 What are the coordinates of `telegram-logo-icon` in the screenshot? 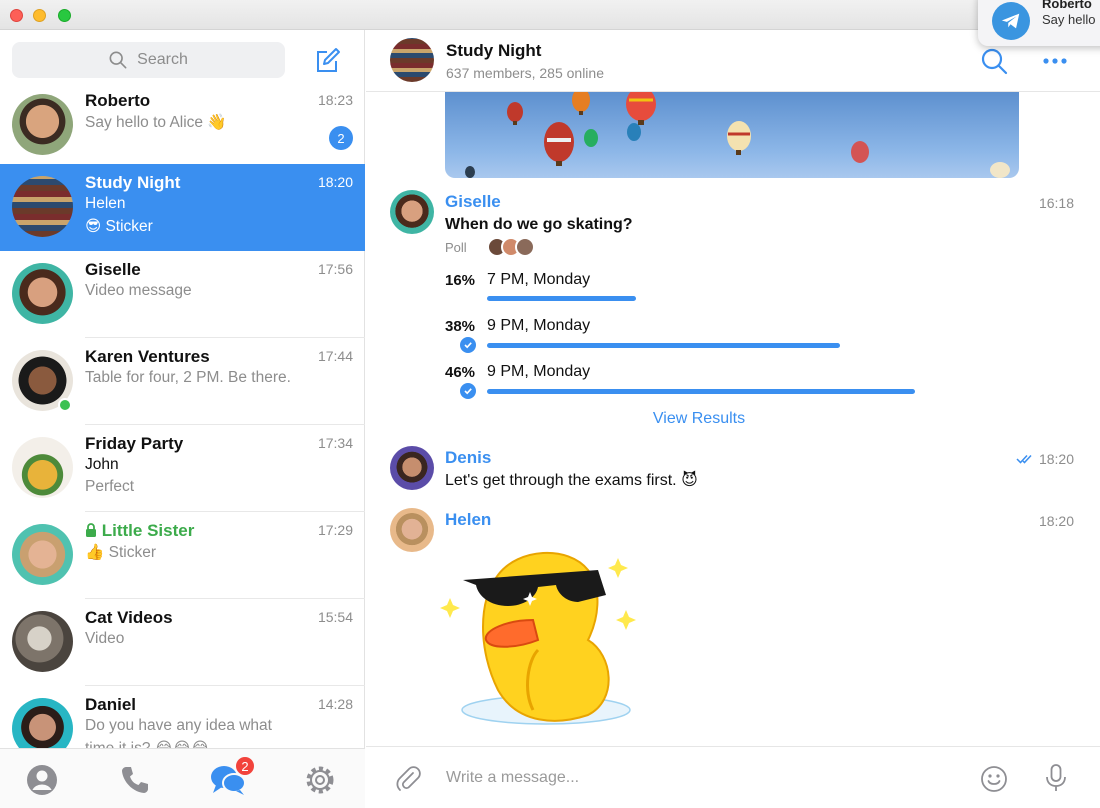 It's located at (1011, 21).